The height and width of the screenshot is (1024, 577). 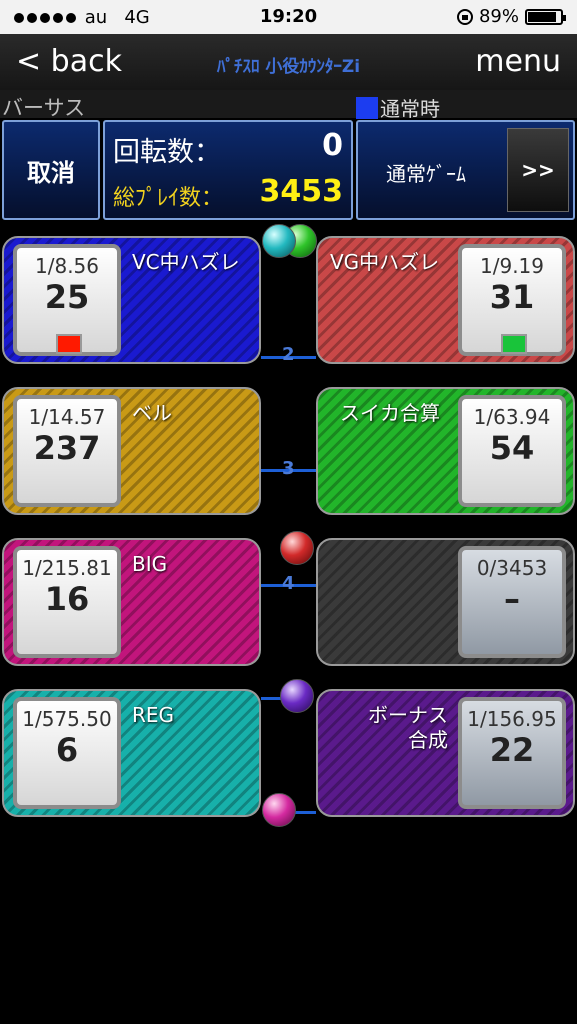 I want to click on link-number: 4, so click(x=288, y=583).